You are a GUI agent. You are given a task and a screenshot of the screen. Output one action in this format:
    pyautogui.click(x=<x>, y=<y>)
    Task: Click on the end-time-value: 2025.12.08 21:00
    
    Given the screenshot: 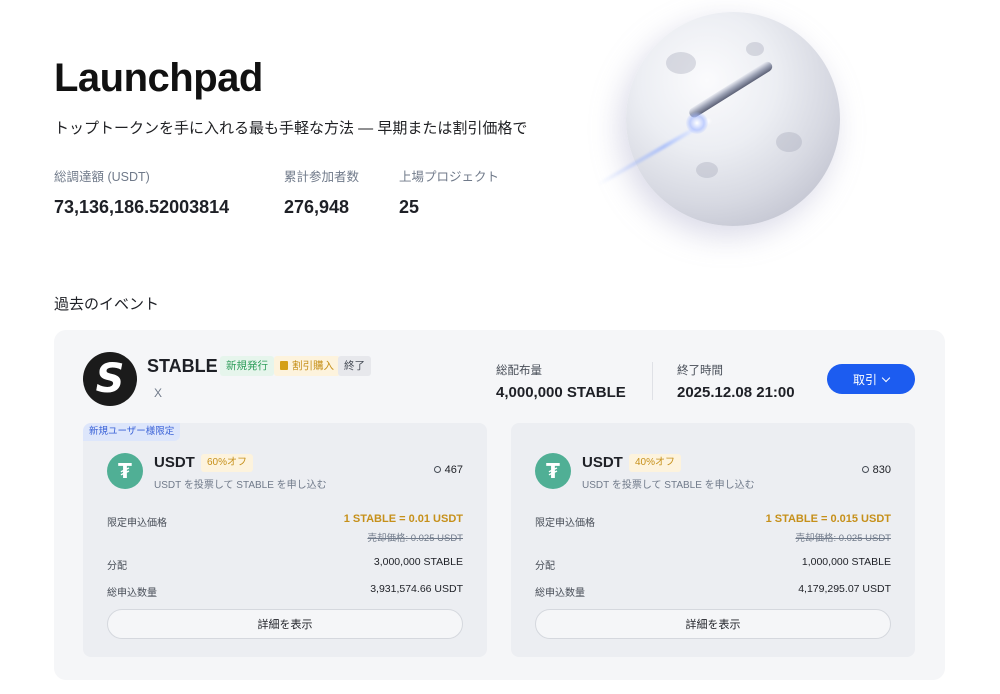 What is the action you would take?
    pyautogui.click(x=736, y=392)
    